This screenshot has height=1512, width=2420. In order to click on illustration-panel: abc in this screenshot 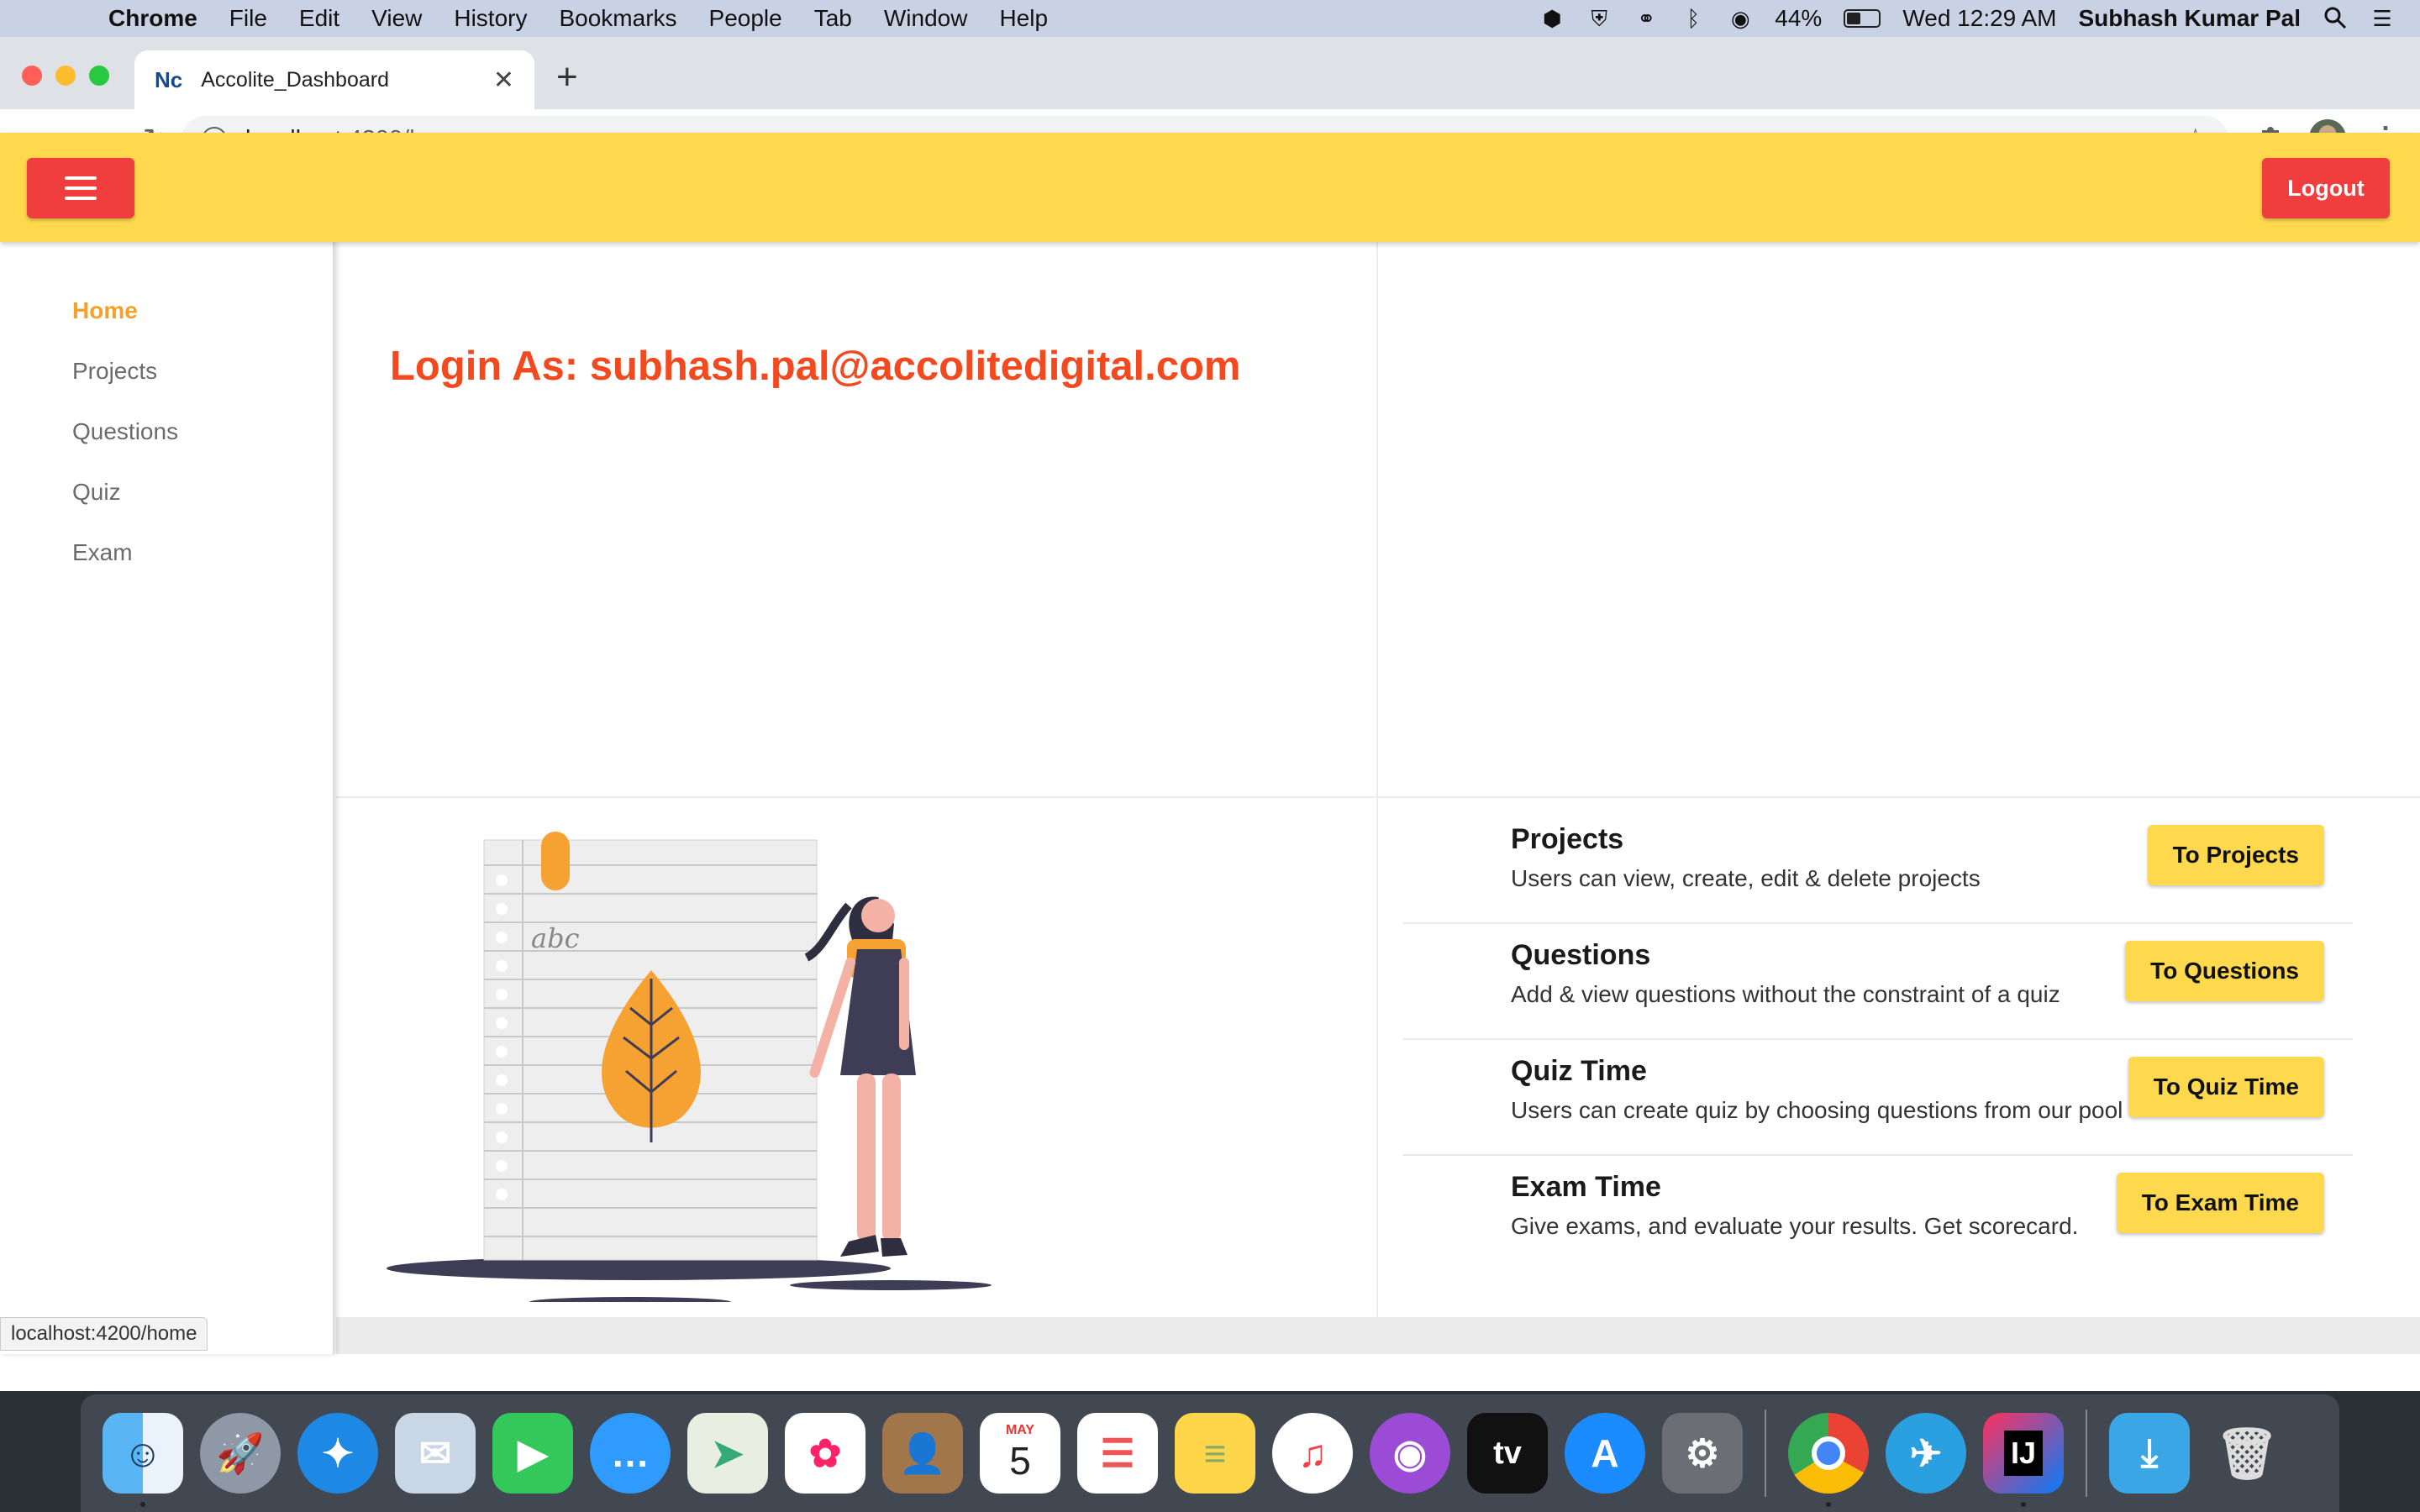, I will do `click(856, 1057)`.